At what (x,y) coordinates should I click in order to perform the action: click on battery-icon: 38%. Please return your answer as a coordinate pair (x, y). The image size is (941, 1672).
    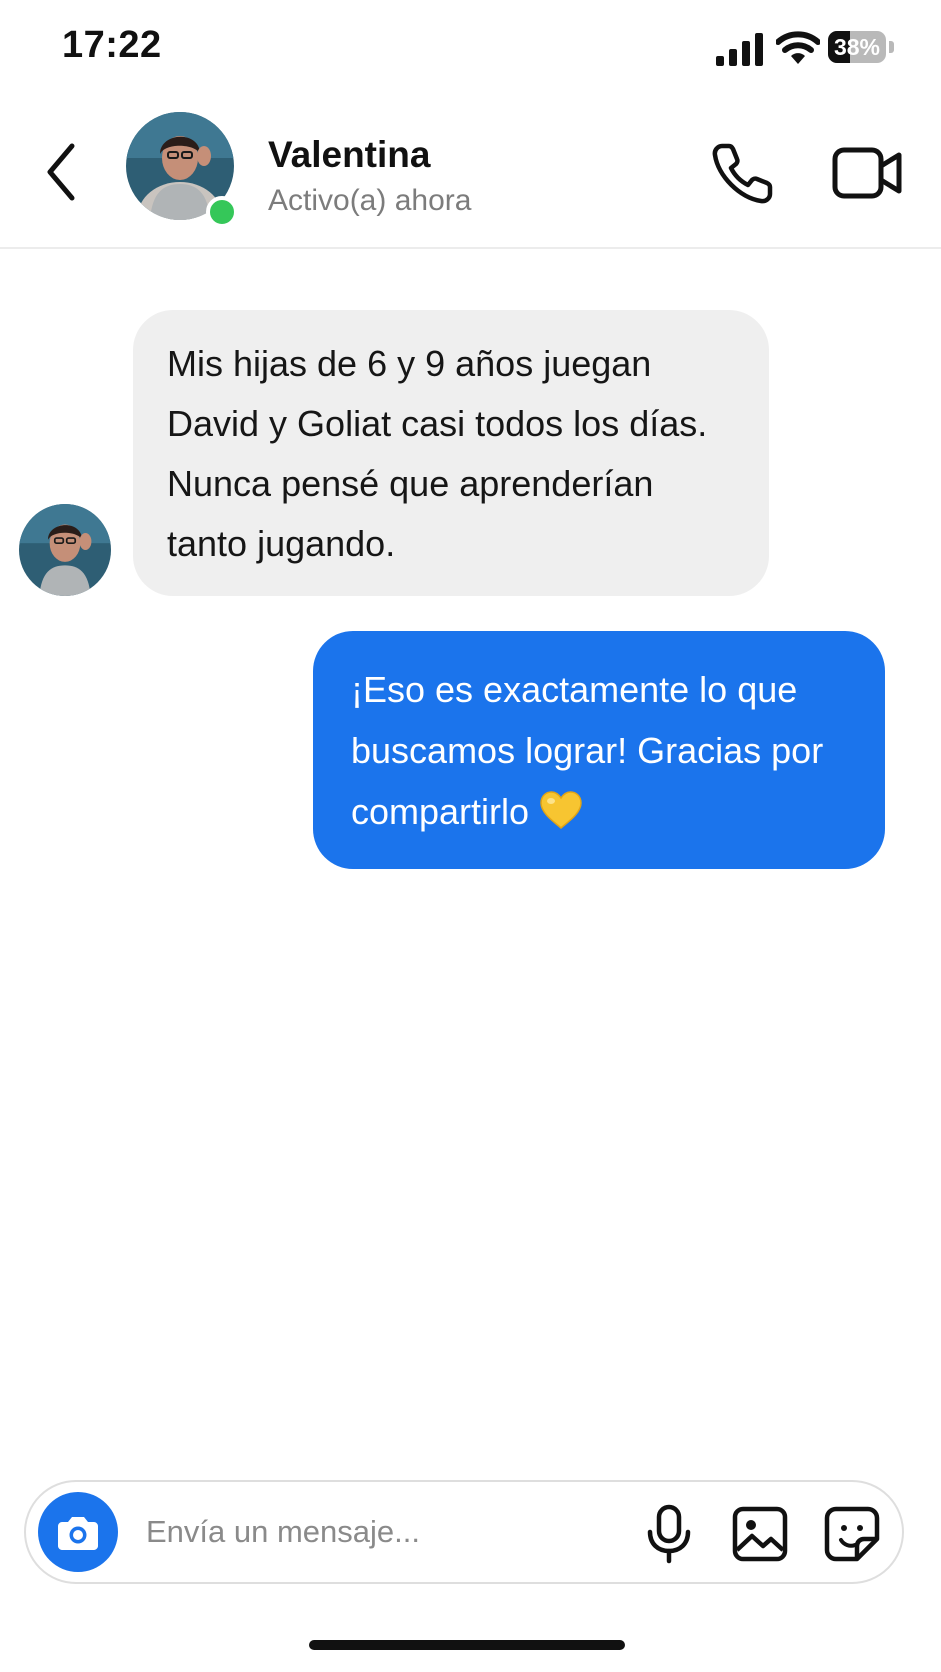
    Looking at the image, I should click on (862, 48).